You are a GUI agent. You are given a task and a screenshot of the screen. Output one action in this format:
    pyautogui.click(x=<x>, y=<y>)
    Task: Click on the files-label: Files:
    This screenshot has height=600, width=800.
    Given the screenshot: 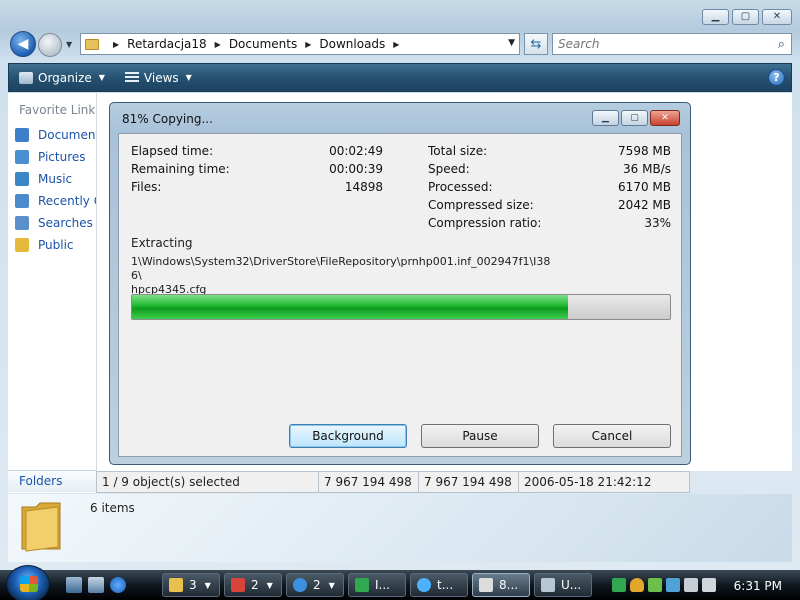 What is the action you would take?
    pyautogui.click(x=146, y=187)
    